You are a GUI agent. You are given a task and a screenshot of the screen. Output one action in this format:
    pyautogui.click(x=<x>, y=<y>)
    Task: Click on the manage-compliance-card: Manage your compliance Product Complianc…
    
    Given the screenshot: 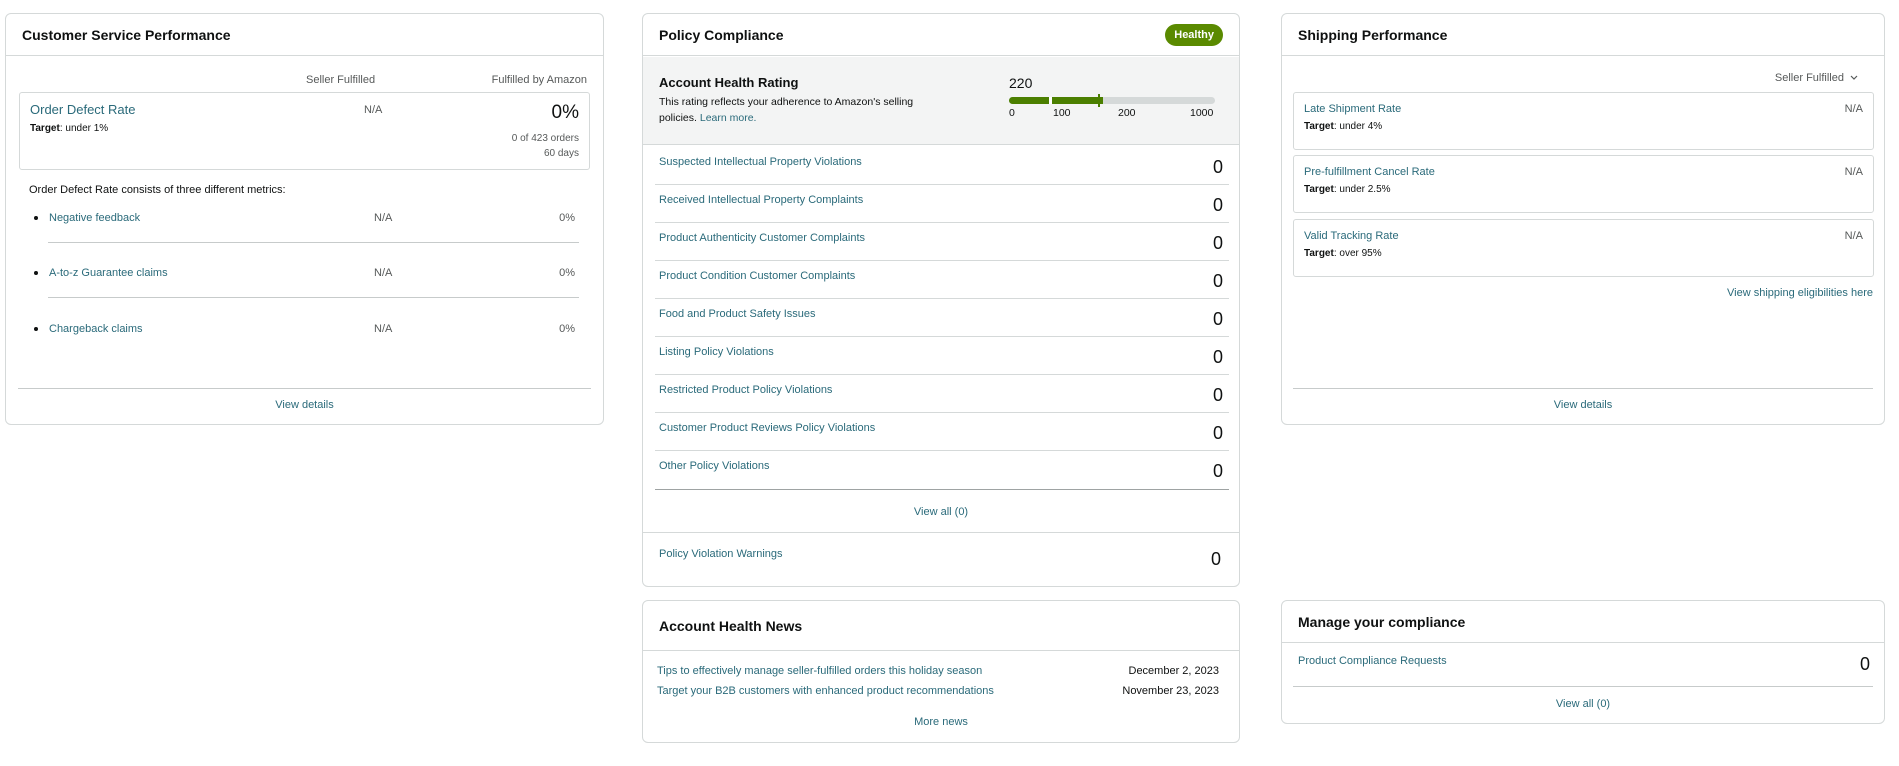 What is the action you would take?
    pyautogui.click(x=1583, y=662)
    